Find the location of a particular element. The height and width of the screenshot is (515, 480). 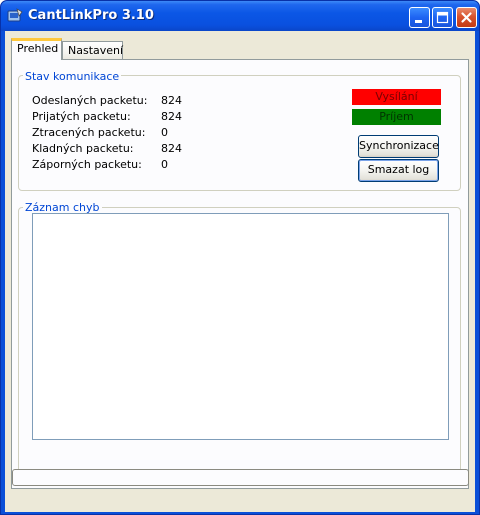

maximize-button is located at coordinates (442, 17).